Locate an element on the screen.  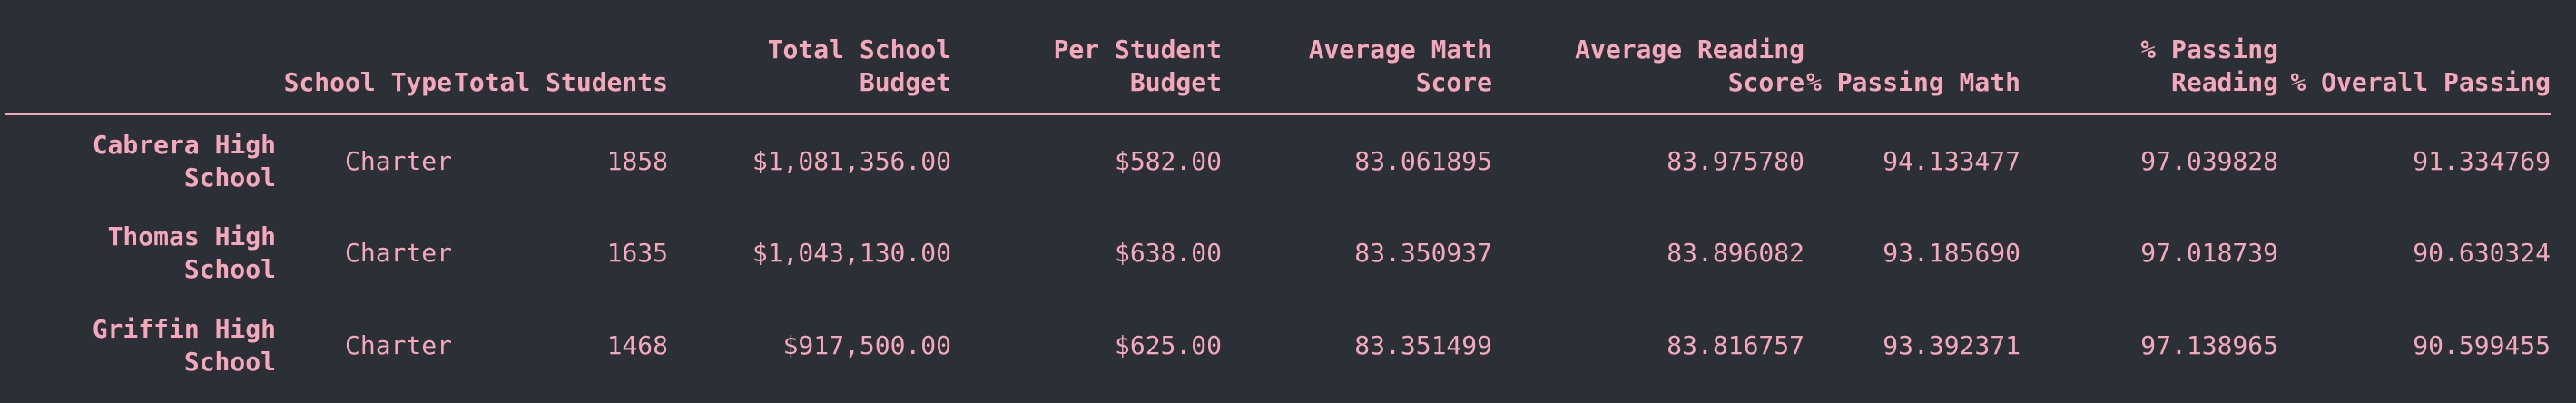
cell-total-school-budget: $1,081,356.00 is located at coordinates (851, 160).